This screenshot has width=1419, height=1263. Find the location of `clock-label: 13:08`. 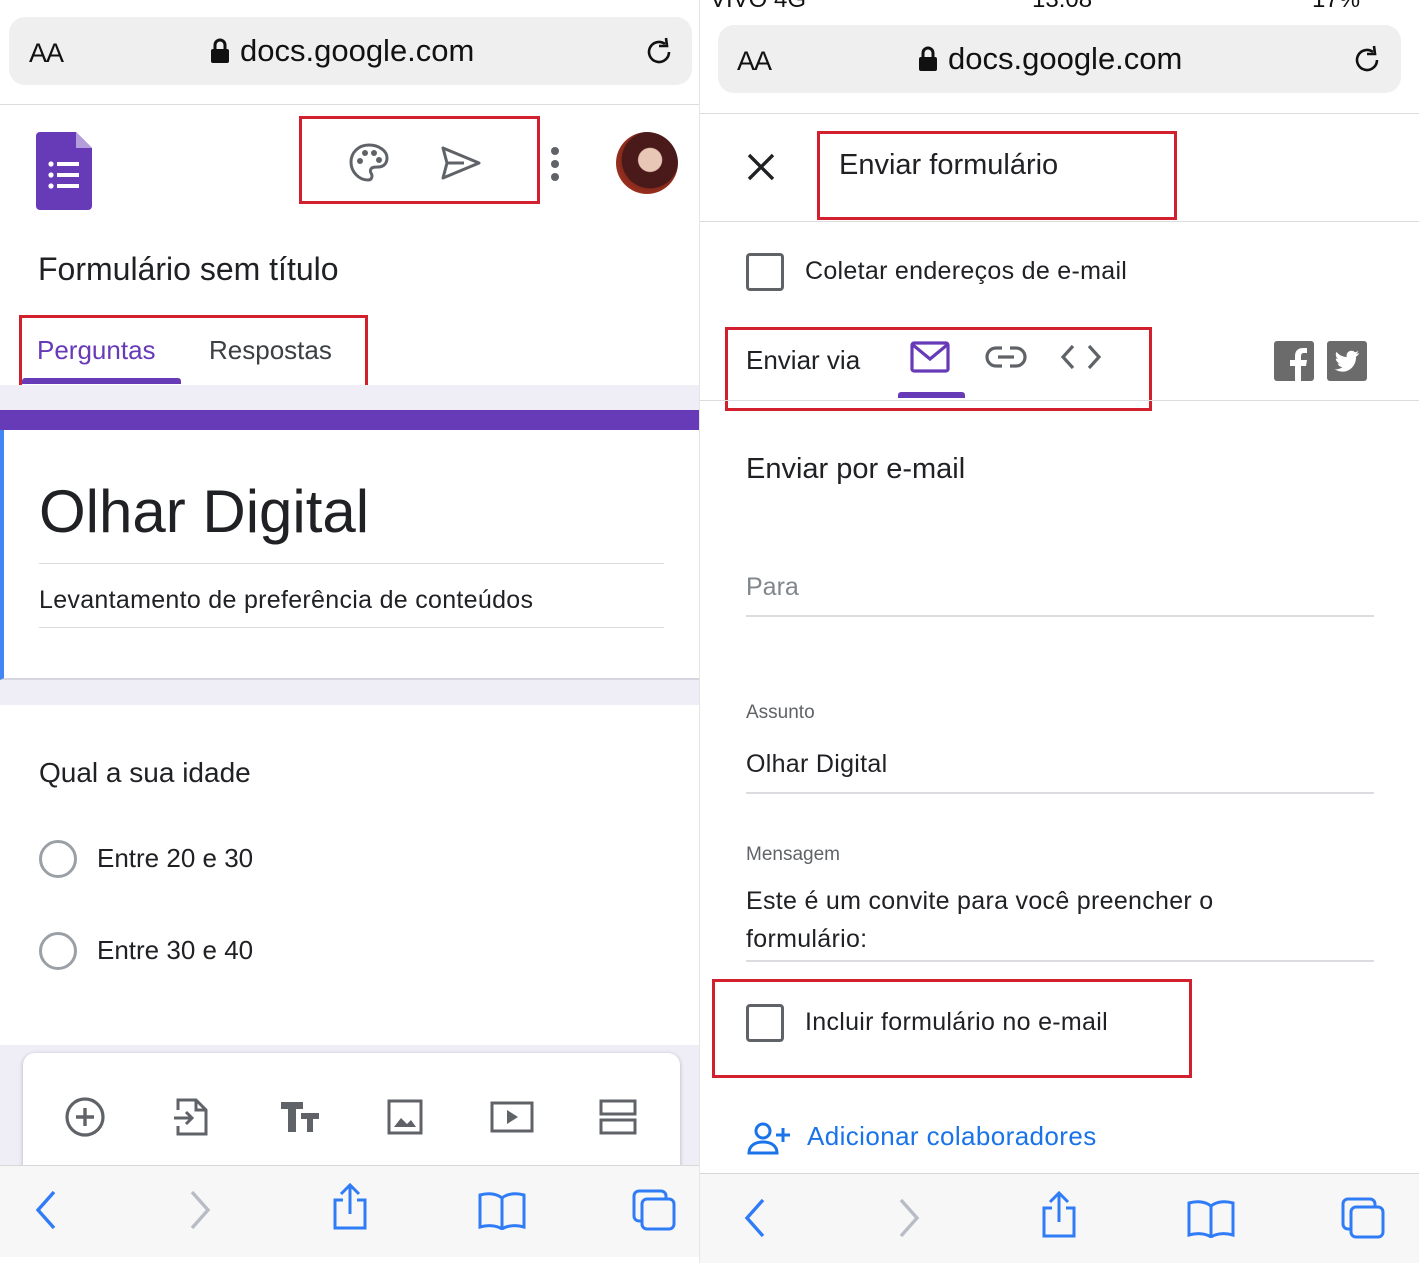

clock-label: 13:08 is located at coordinates (1062, 7).